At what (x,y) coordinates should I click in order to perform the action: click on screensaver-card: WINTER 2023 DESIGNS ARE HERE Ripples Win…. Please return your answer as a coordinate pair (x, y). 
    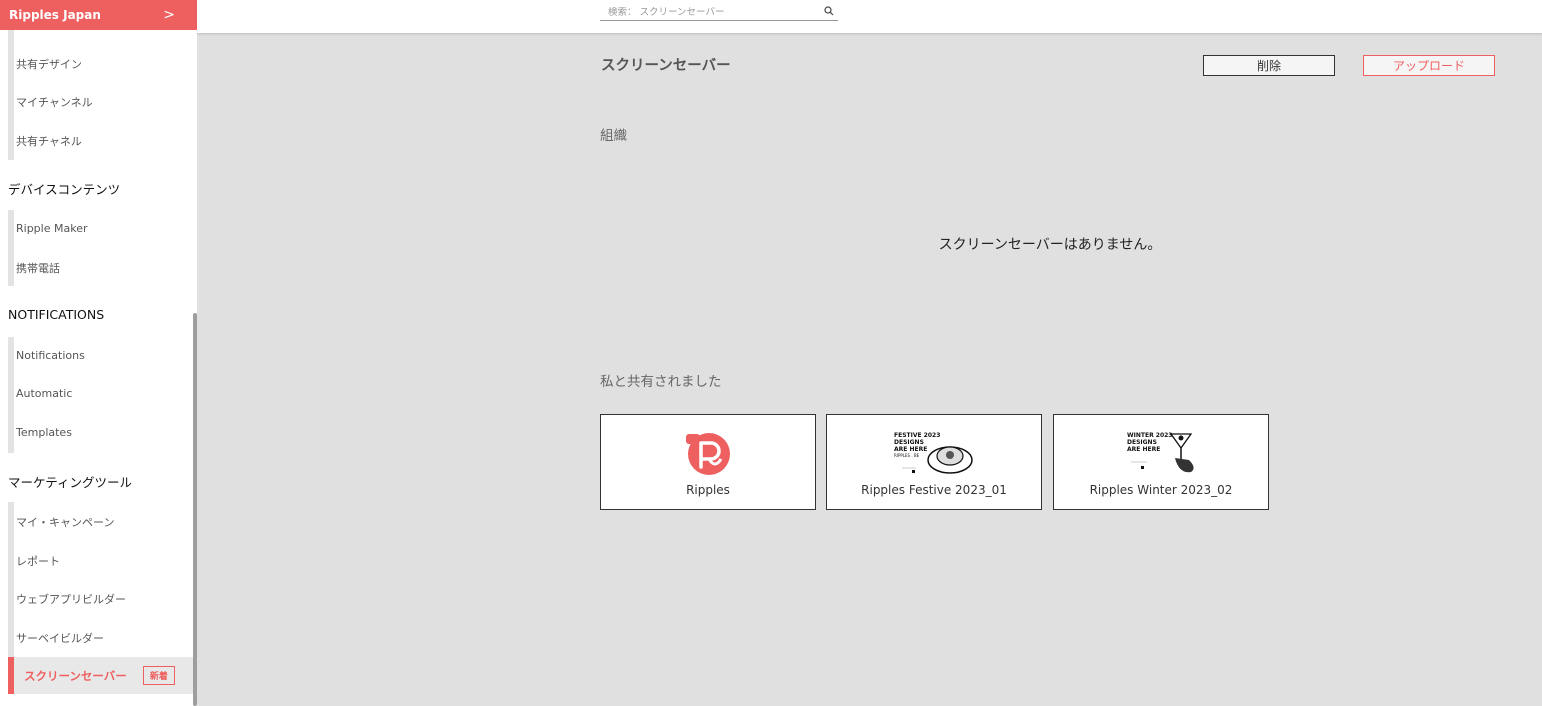
    Looking at the image, I should click on (1161, 462).